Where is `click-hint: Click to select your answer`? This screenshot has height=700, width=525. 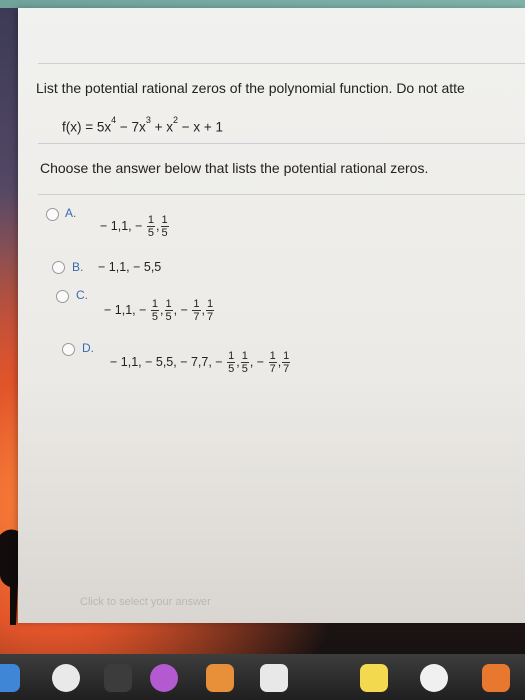 click-hint: Click to select your answer is located at coordinates (145, 602).